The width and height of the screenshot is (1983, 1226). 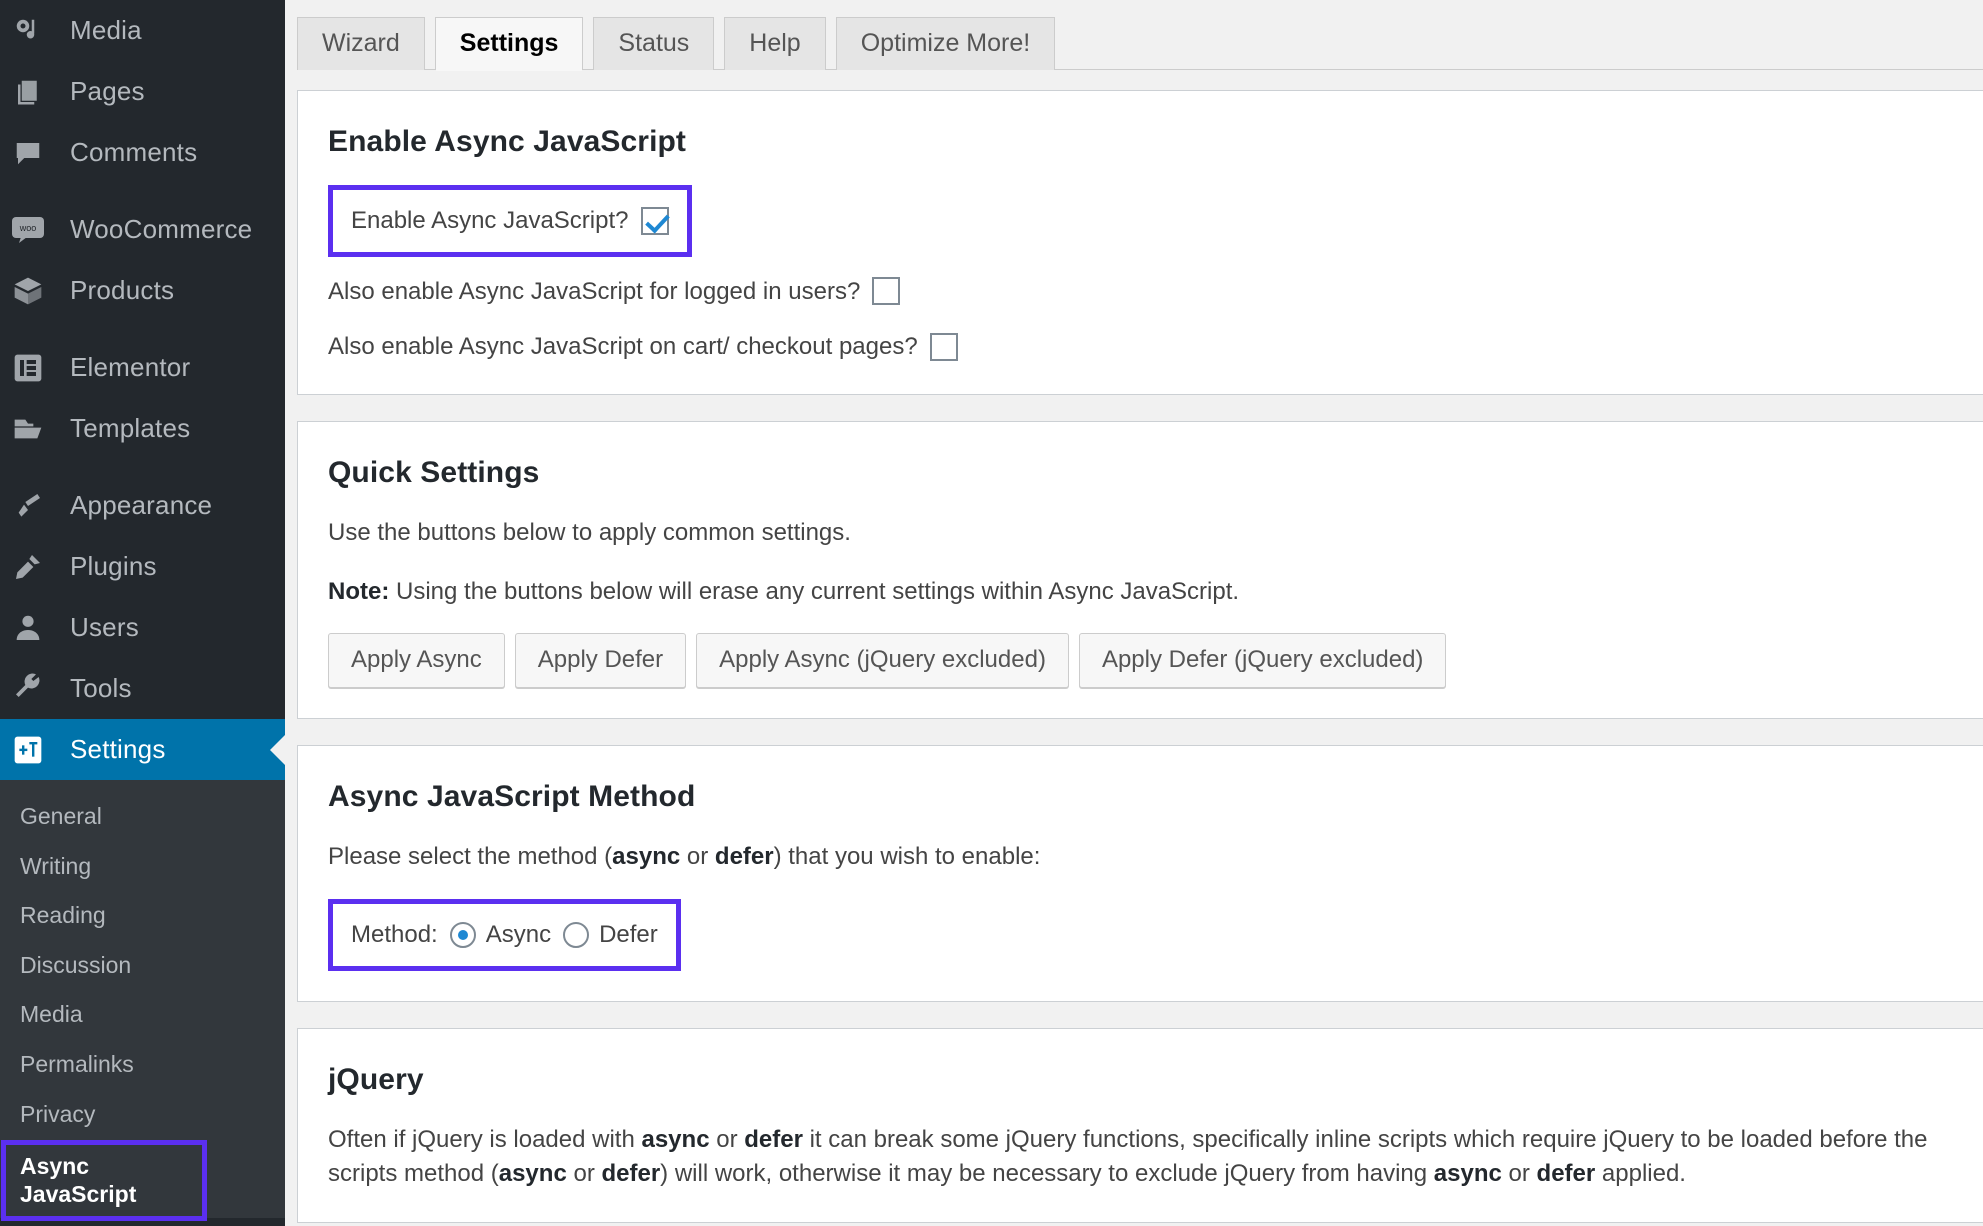 I want to click on sidebar-item-label: Products, so click(x=122, y=290).